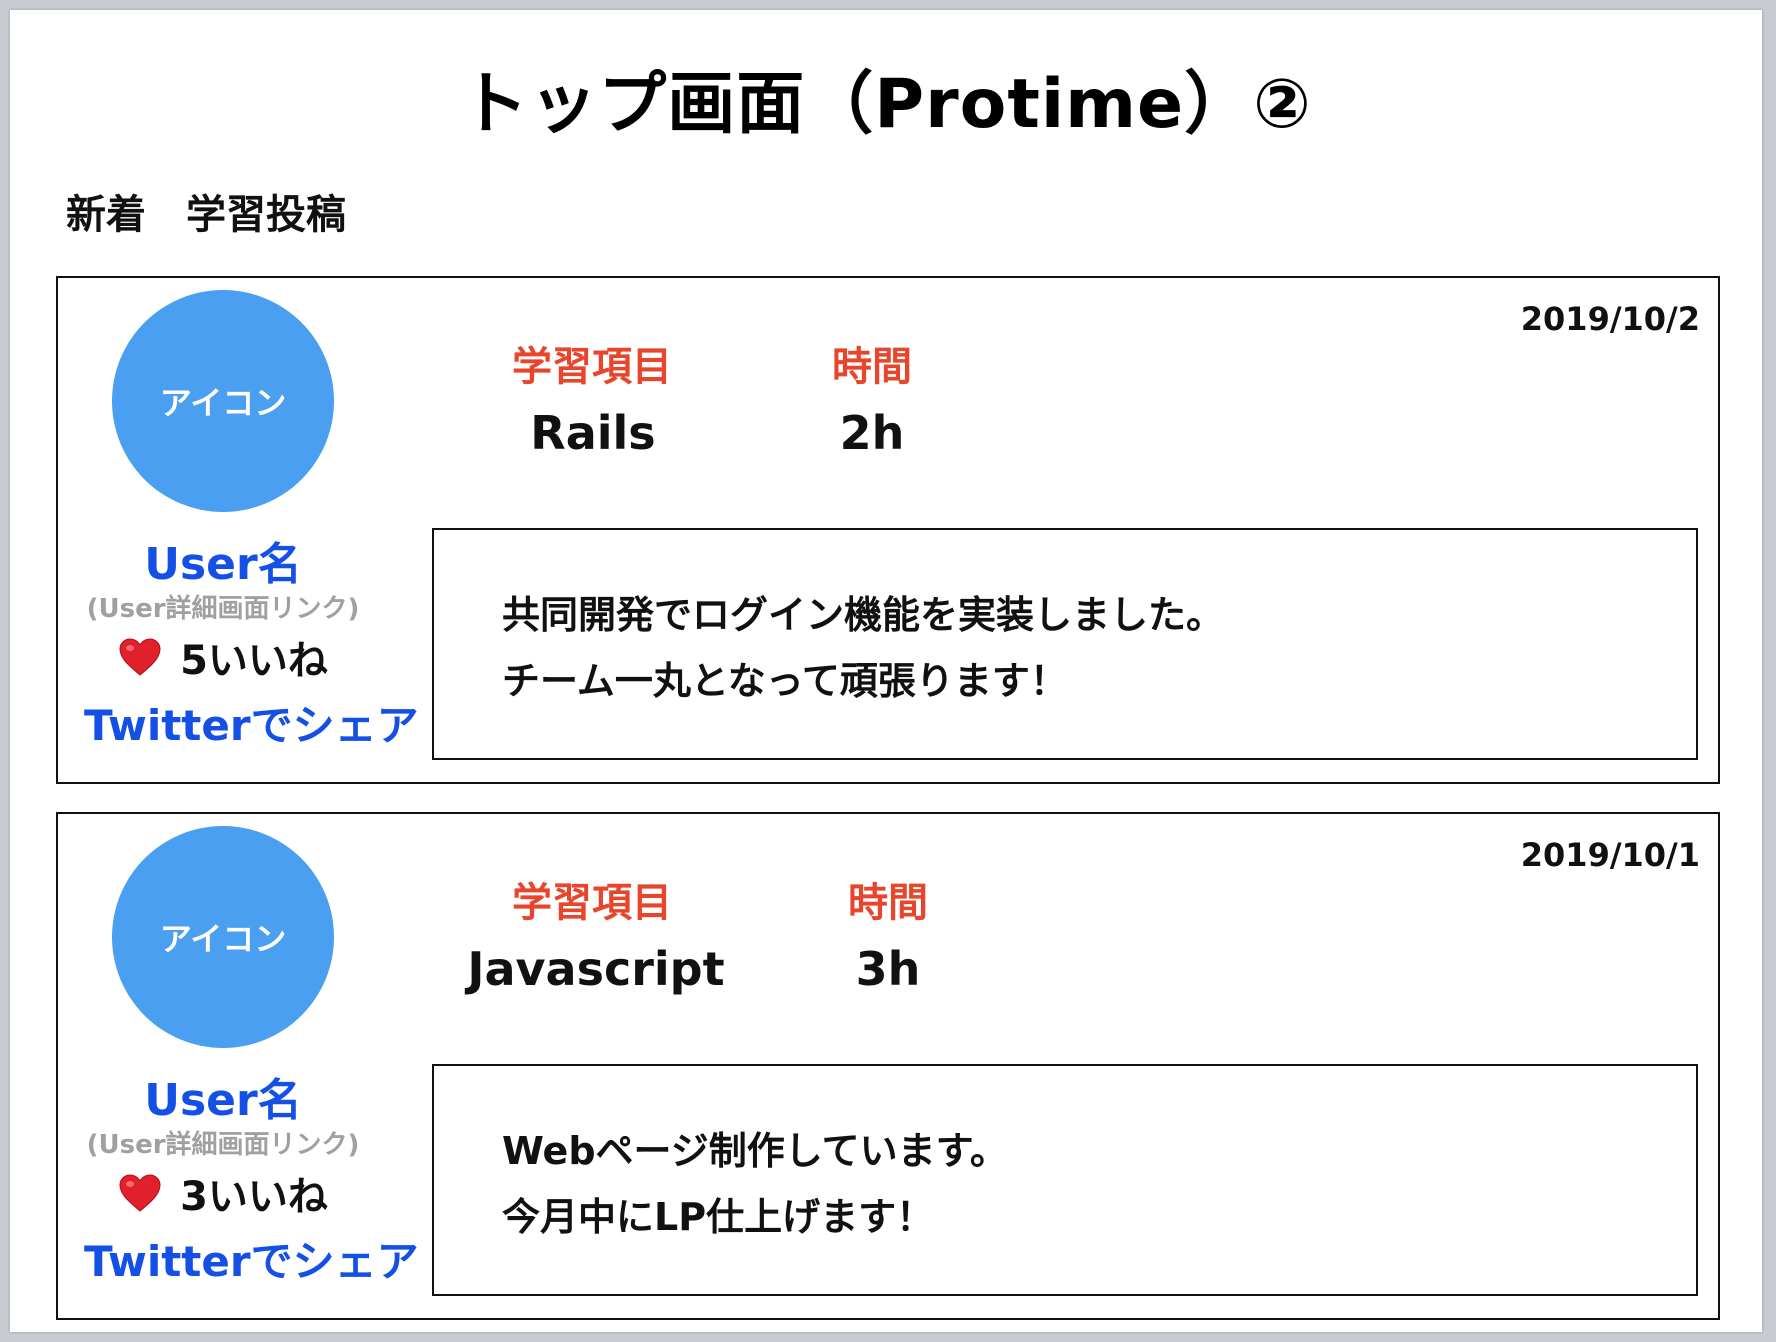 This screenshot has height=1342, width=1776. What do you see at coordinates (596, 969) in the screenshot?
I see `study-item-value: Javascript` at bounding box center [596, 969].